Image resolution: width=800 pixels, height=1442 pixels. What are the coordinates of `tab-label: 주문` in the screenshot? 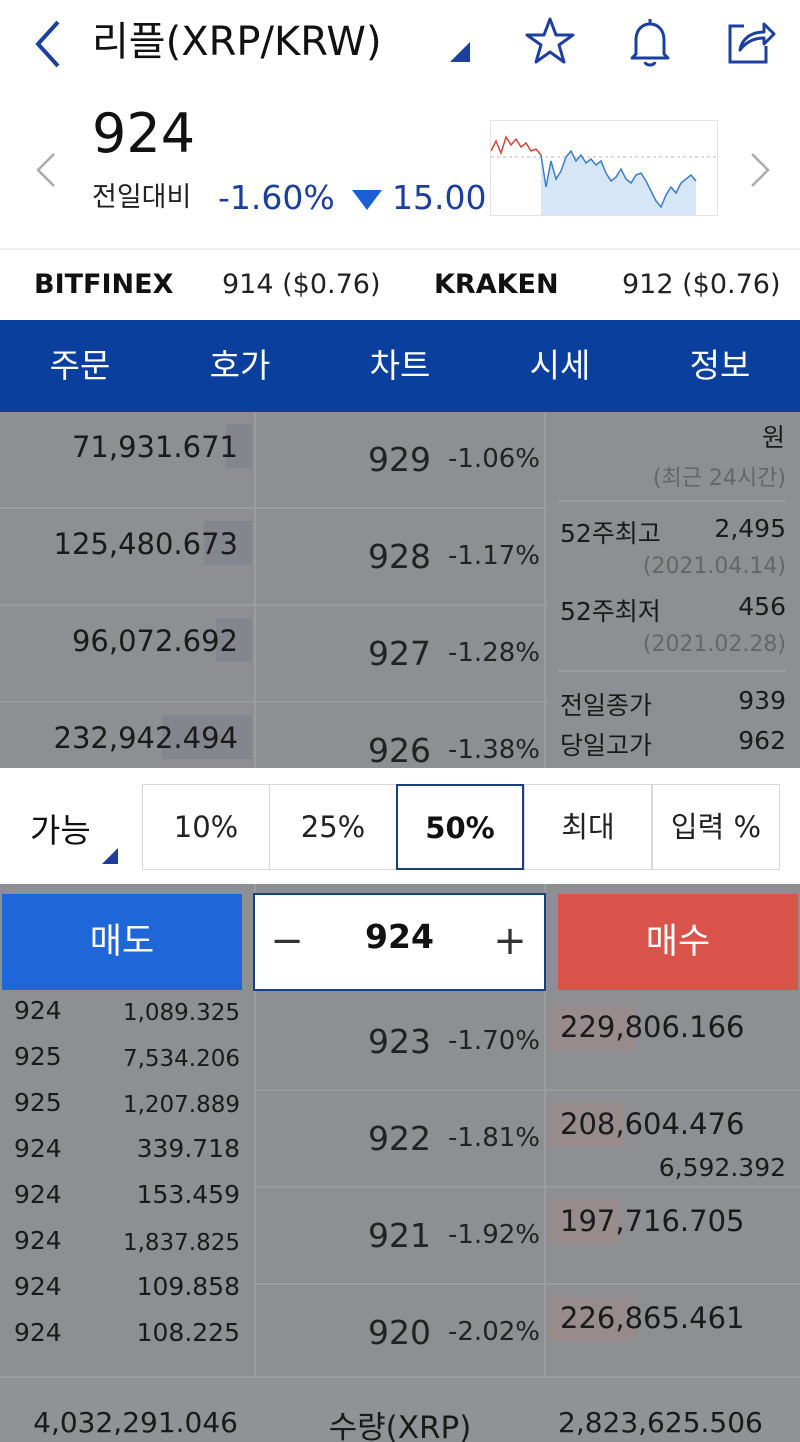 It's located at (80, 365).